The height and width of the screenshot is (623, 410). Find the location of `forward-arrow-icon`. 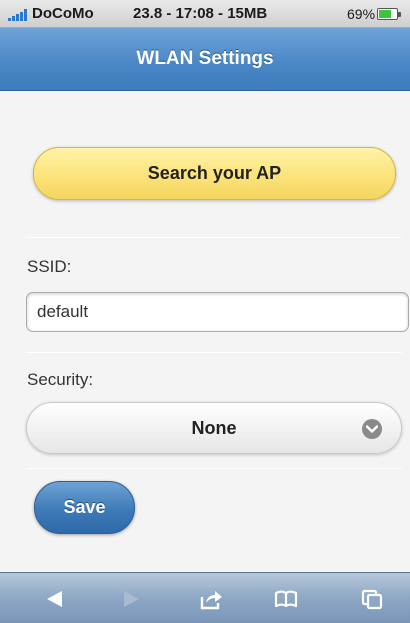

forward-arrow-icon is located at coordinates (131, 599).